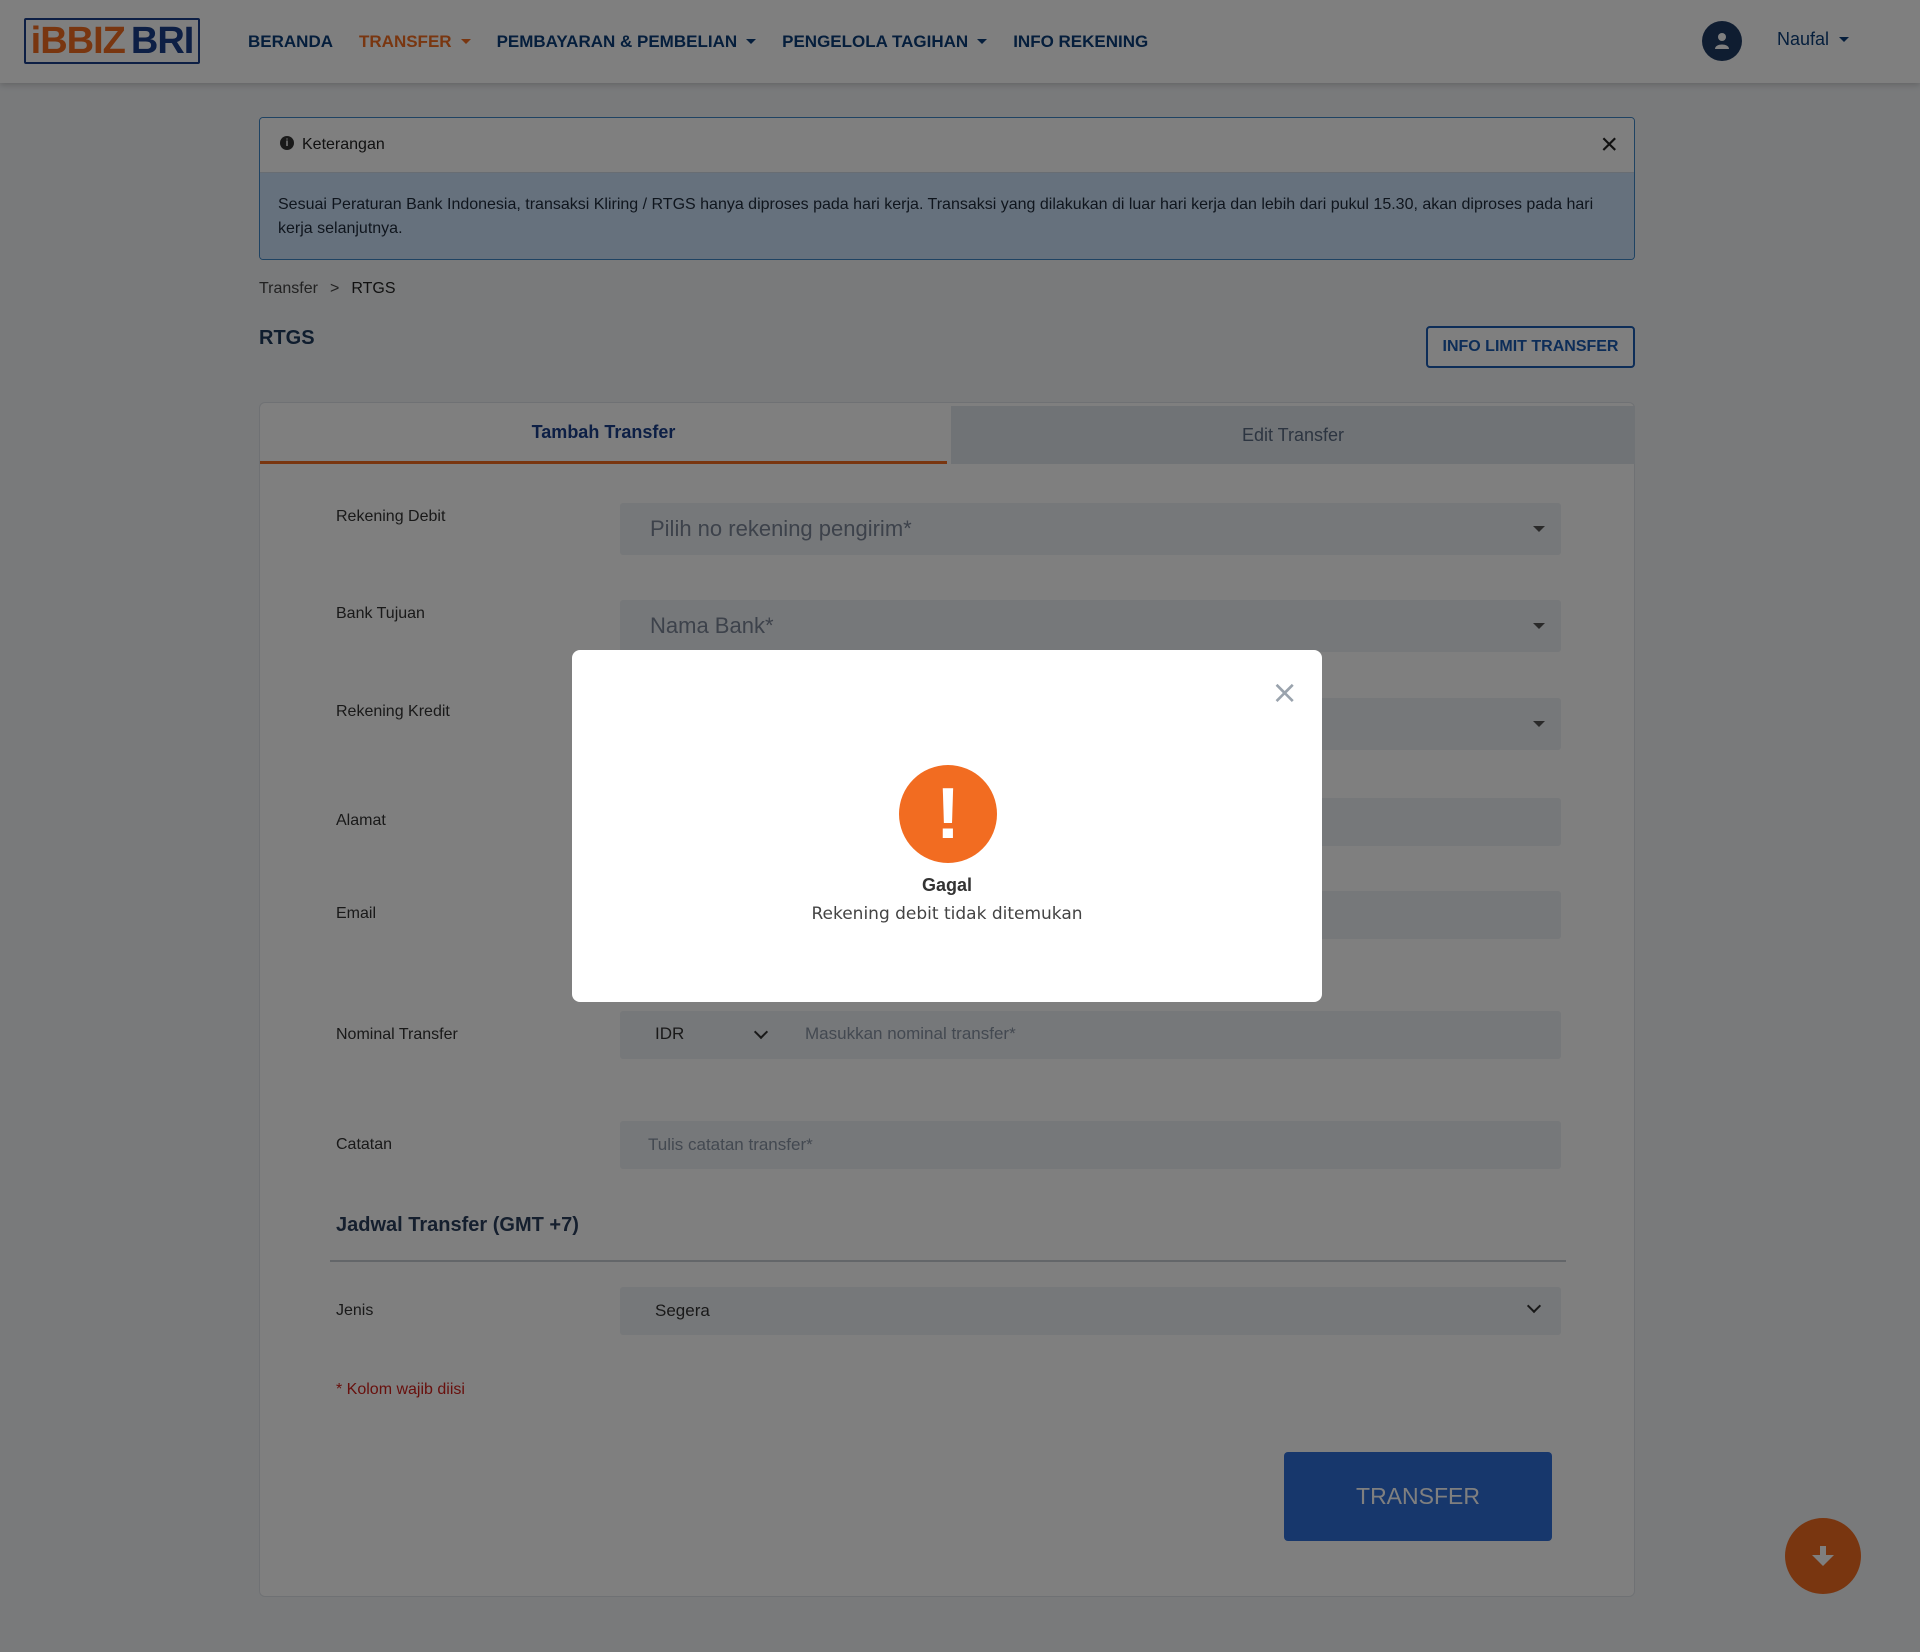  Describe the element at coordinates (947, 885) in the screenshot. I see `modal-title: Gagal` at that location.